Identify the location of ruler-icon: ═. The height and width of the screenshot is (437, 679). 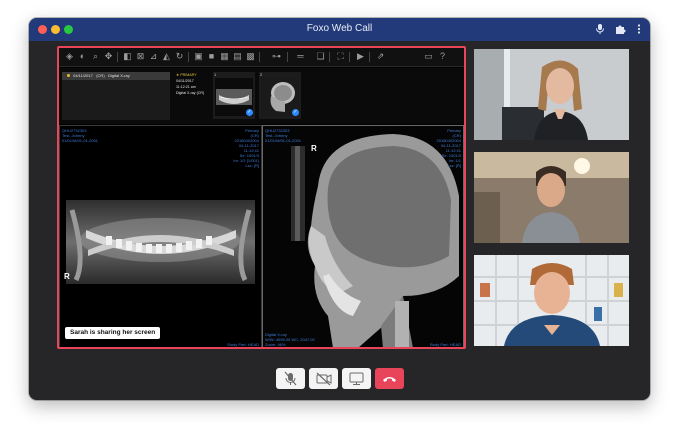
(300, 56).